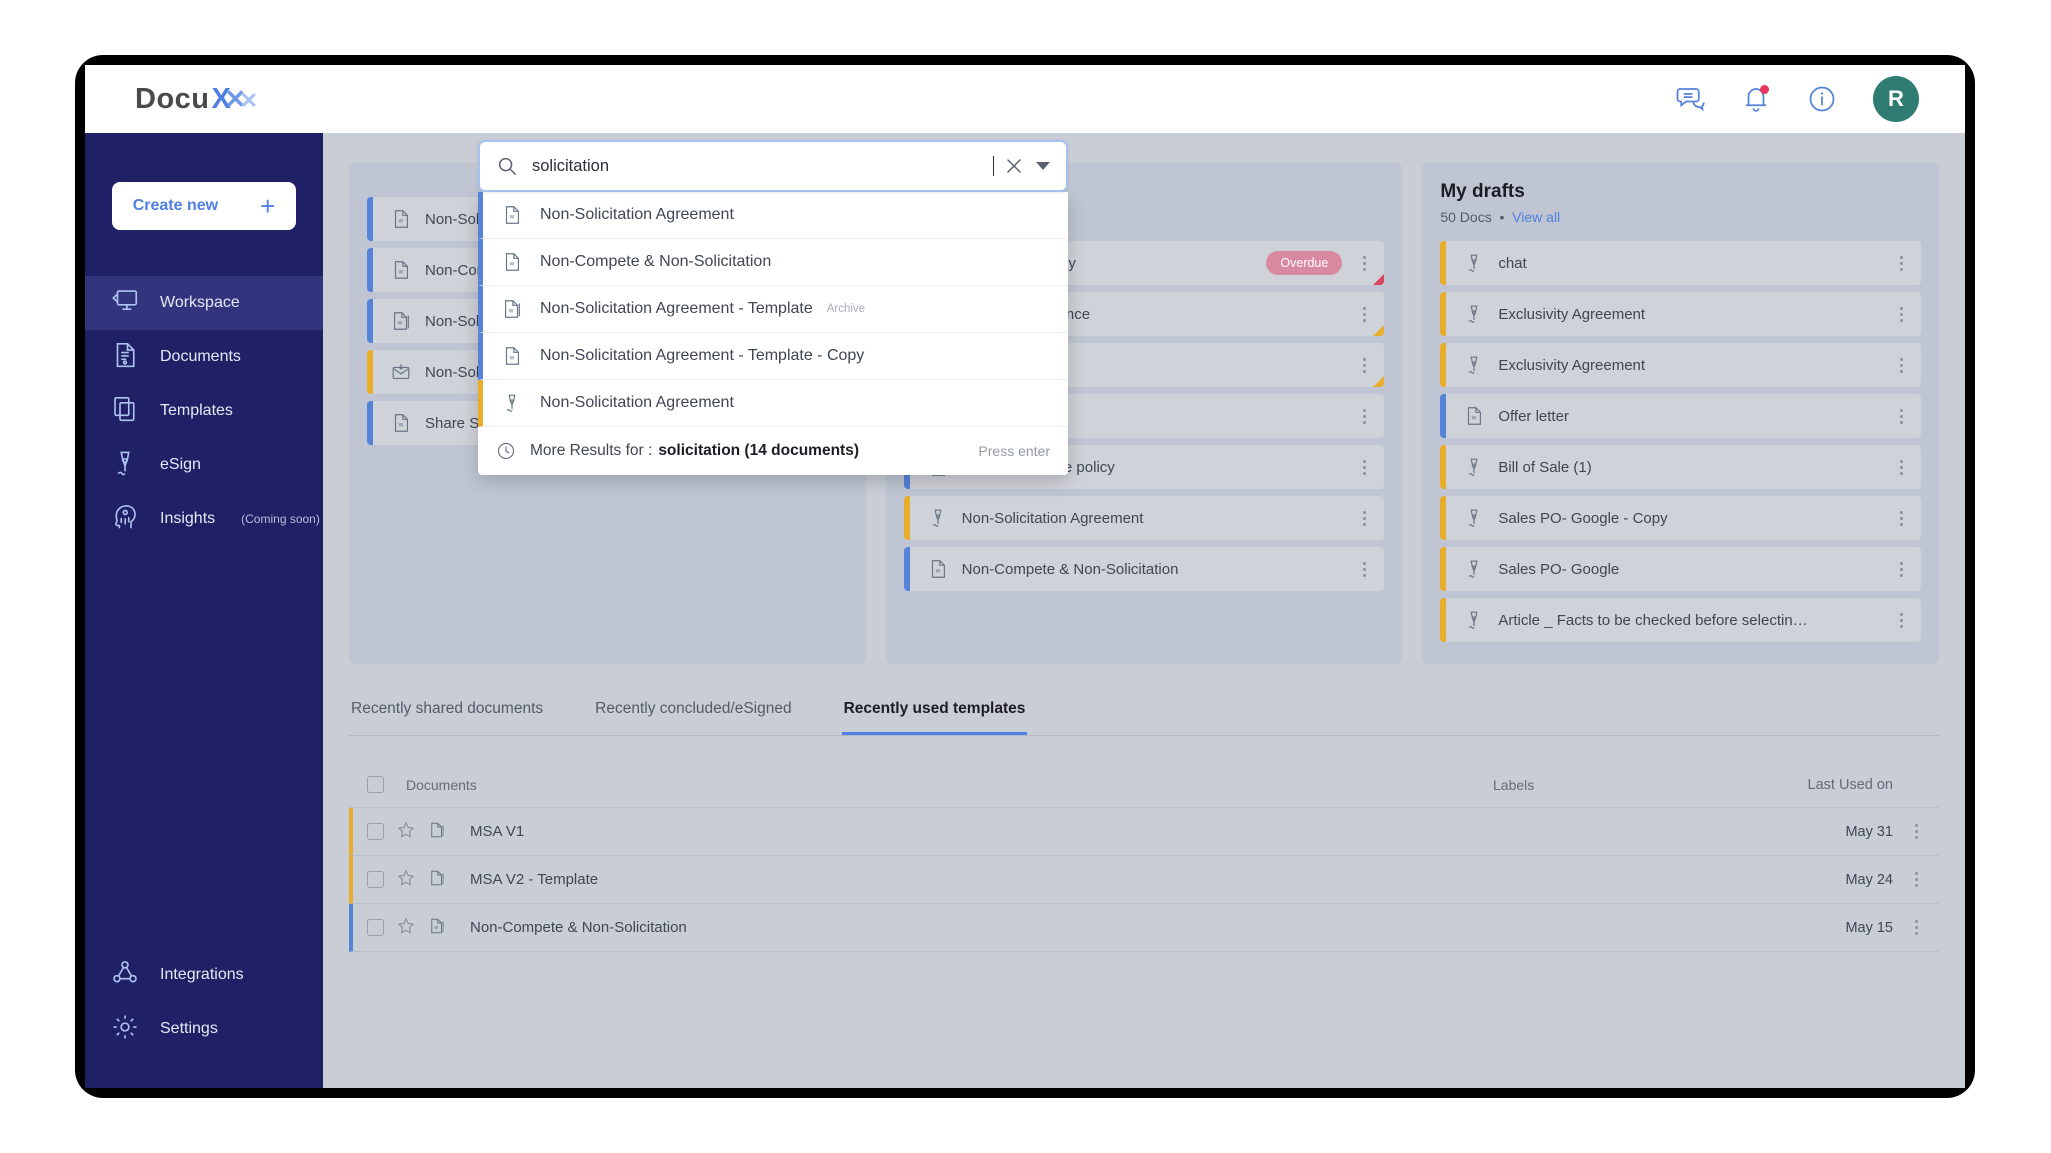 The image size is (2051, 1153). Describe the element at coordinates (773, 403) in the screenshot. I see `search-result-item: Non-Solicitation Agreement` at that location.